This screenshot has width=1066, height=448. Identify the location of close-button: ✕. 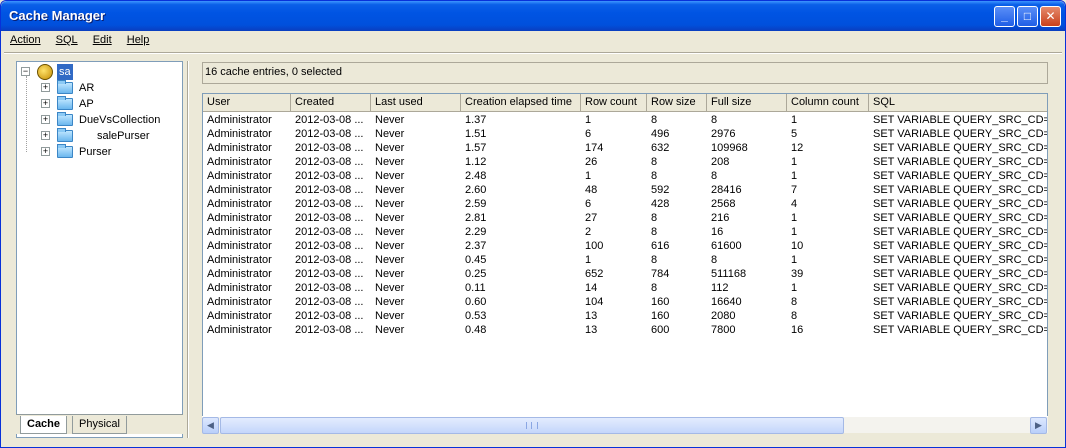
(1050, 16).